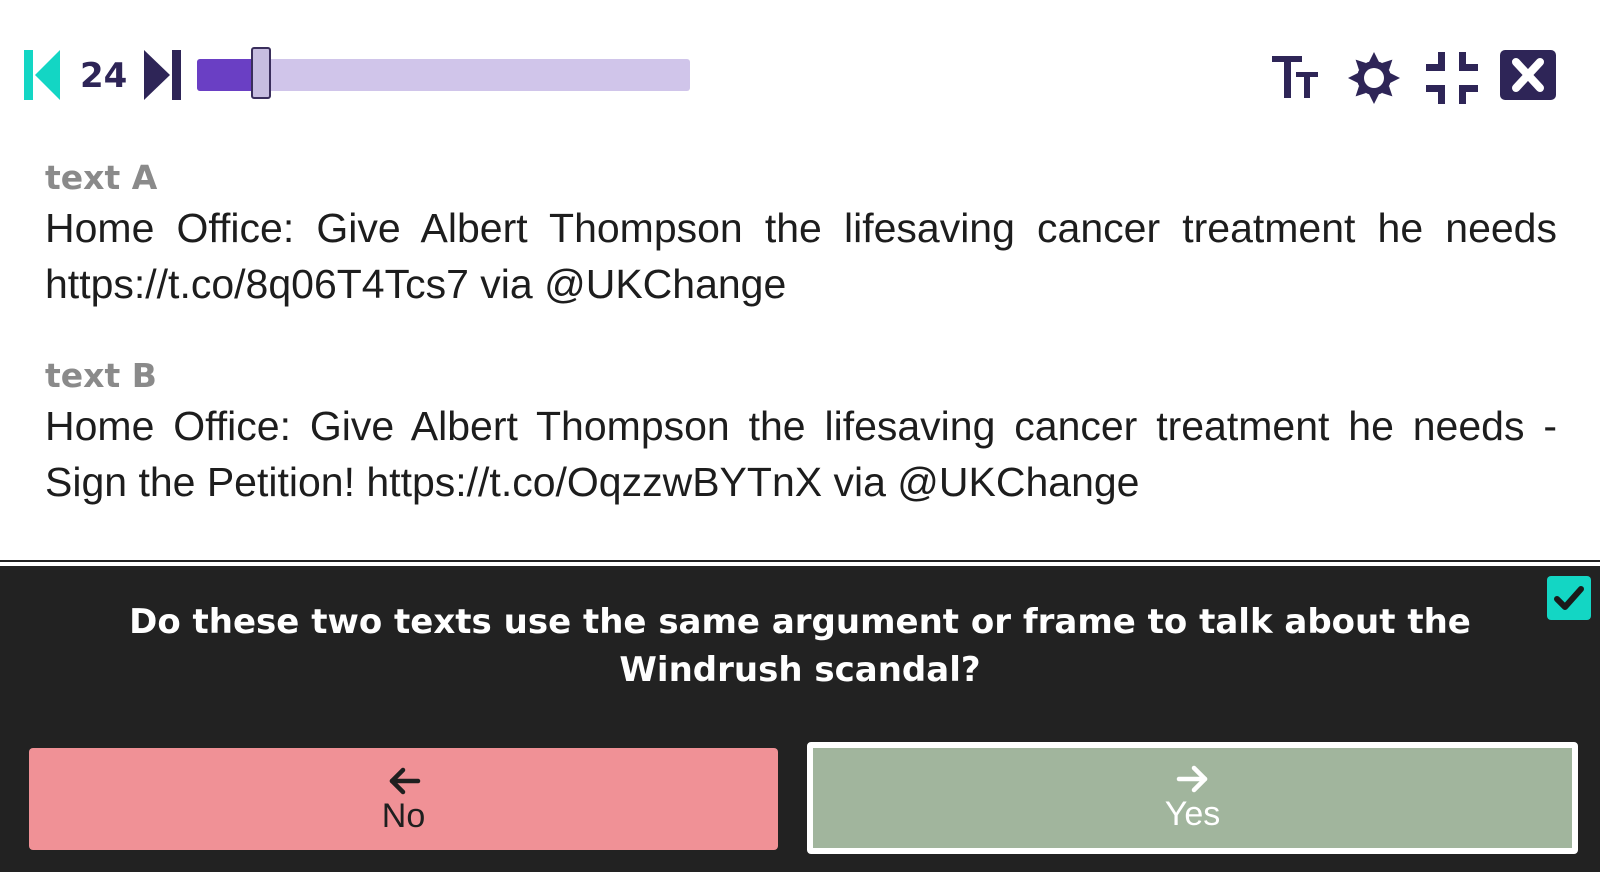 The width and height of the screenshot is (1600, 872). I want to click on text-b-label: text B, so click(101, 375).